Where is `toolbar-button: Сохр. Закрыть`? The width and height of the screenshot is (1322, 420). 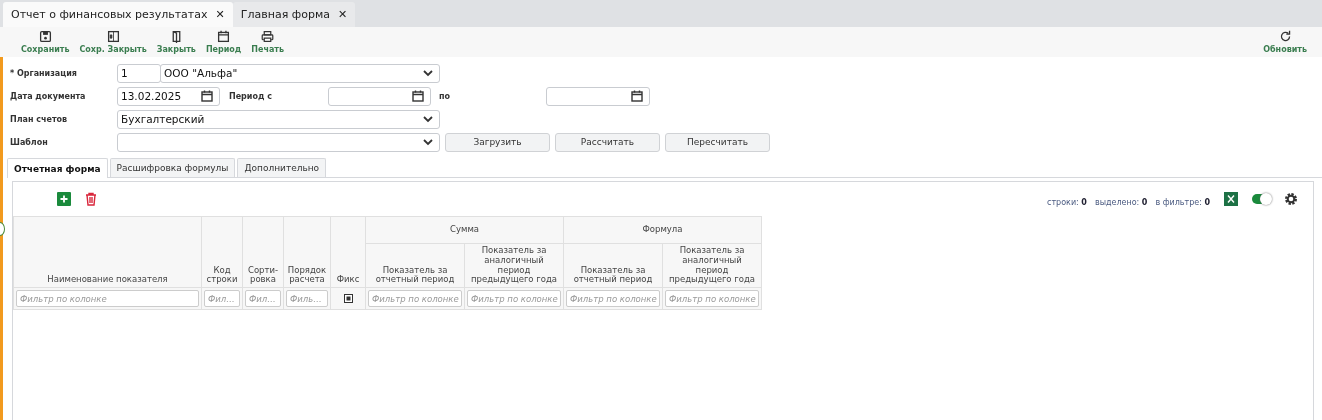 toolbar-button: Сохр. Закрыть is located at coordinates (113, 42).